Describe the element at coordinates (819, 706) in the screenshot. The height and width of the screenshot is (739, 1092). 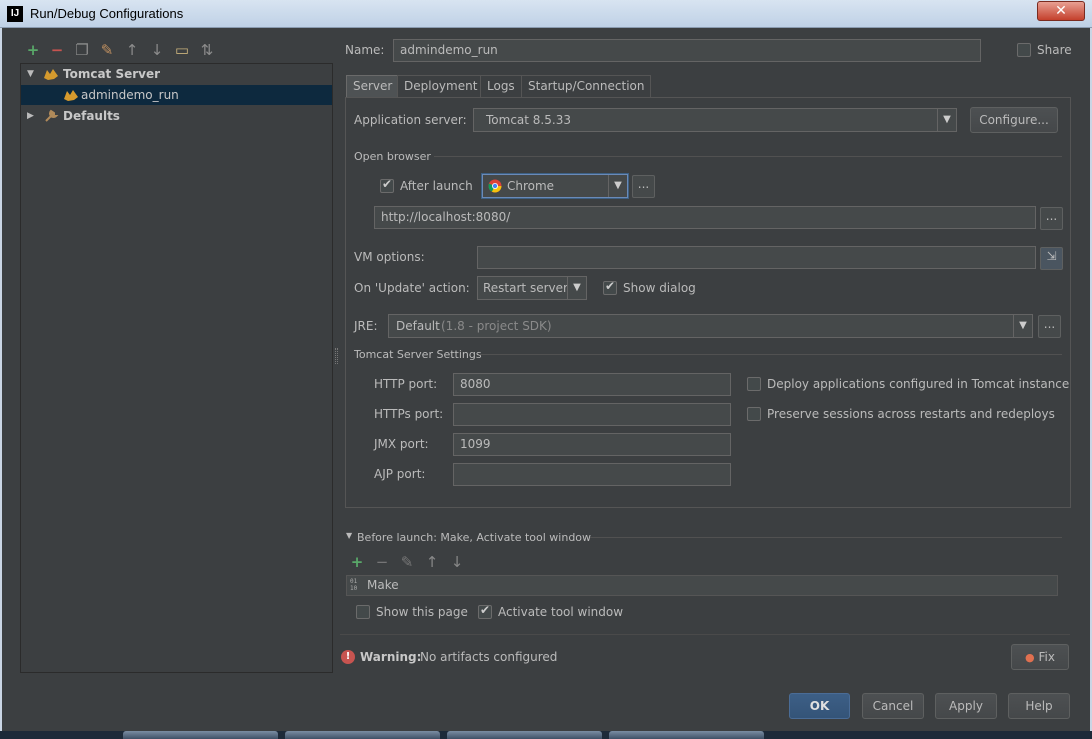
I see `ok-button: OK` at that location.